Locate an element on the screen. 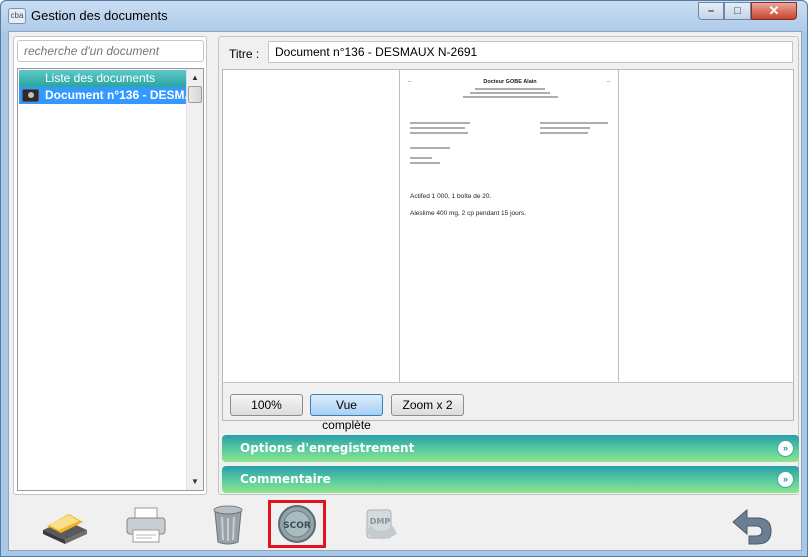 Image resolution: width=808 pixels, height=557 pixels. scor-icon-label: SCOR is located at coordinates (297, 526).